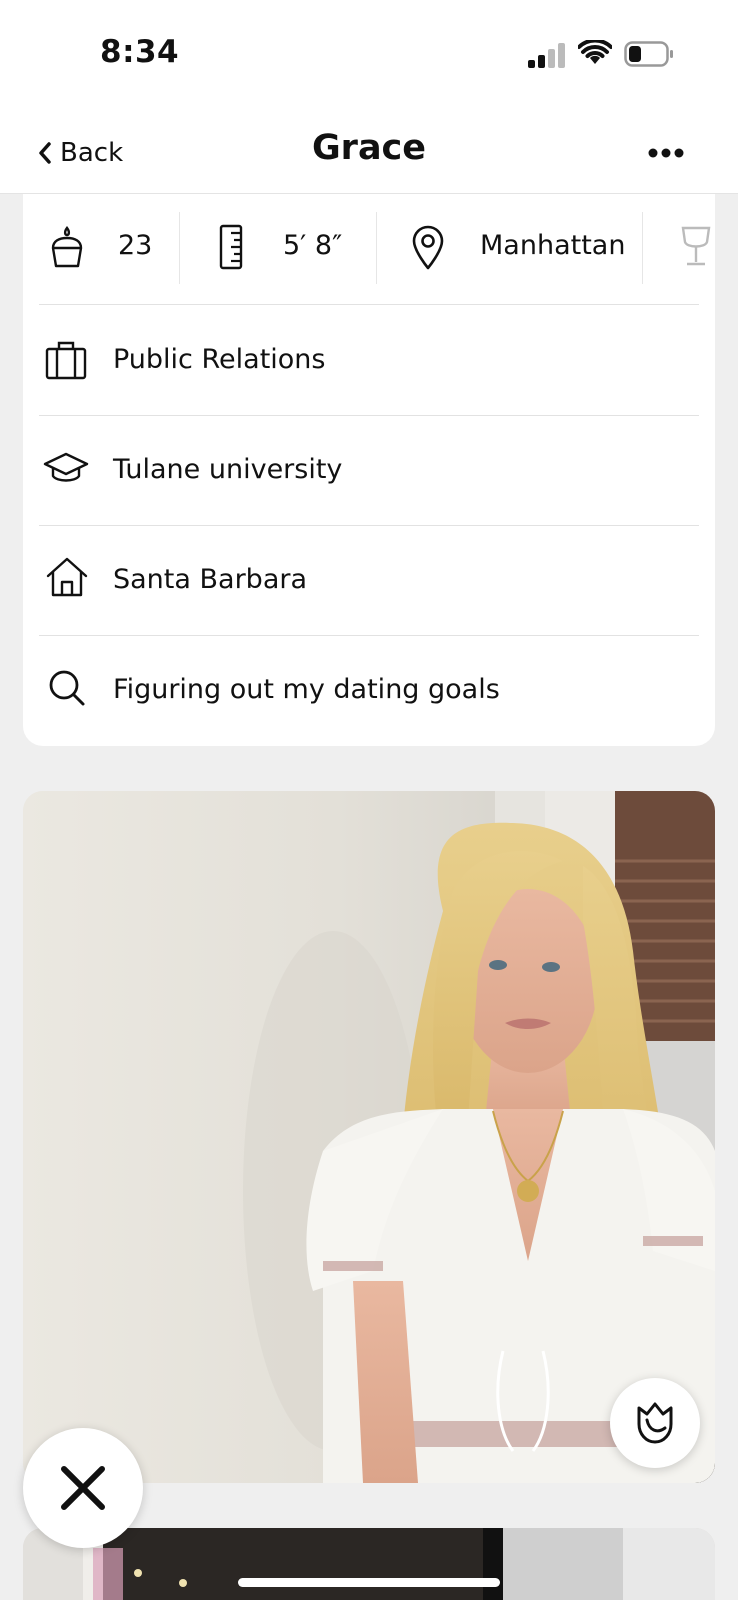 This screenshot has width=738, height=1600. What do you see at coordinates (66, 360) in the screenshot?
I see `briefcase-icon` at bounding box center [66, 360].